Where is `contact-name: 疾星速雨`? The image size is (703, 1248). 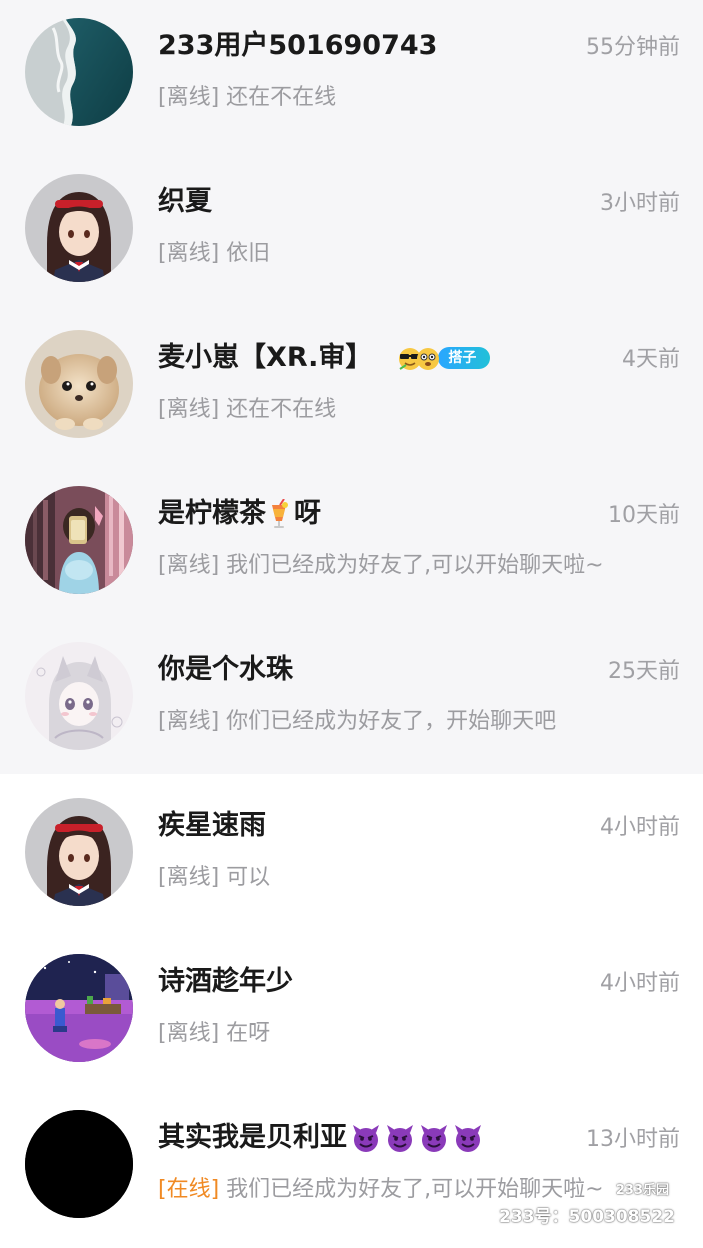
contact-name: 疾星速雨 is located at coordinates (212, 825).